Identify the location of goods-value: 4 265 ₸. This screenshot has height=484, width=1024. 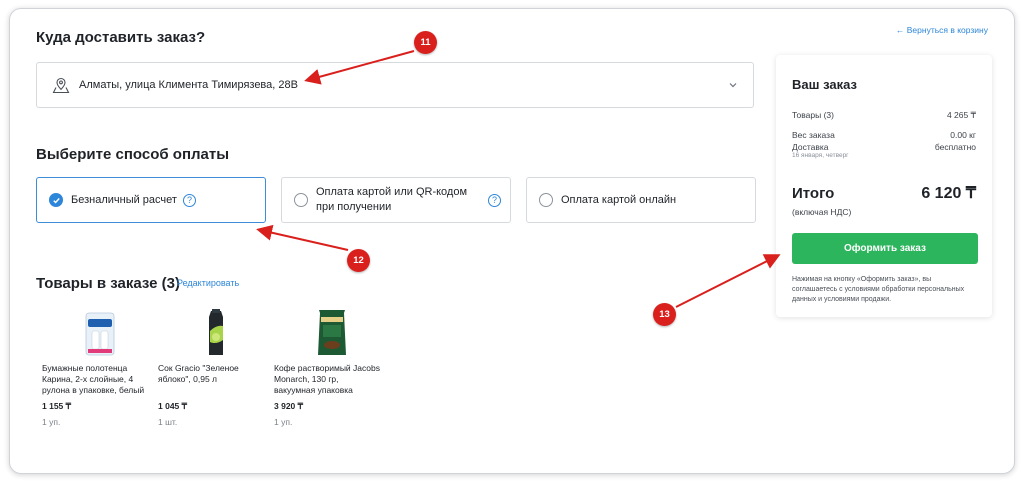
(961, 115).